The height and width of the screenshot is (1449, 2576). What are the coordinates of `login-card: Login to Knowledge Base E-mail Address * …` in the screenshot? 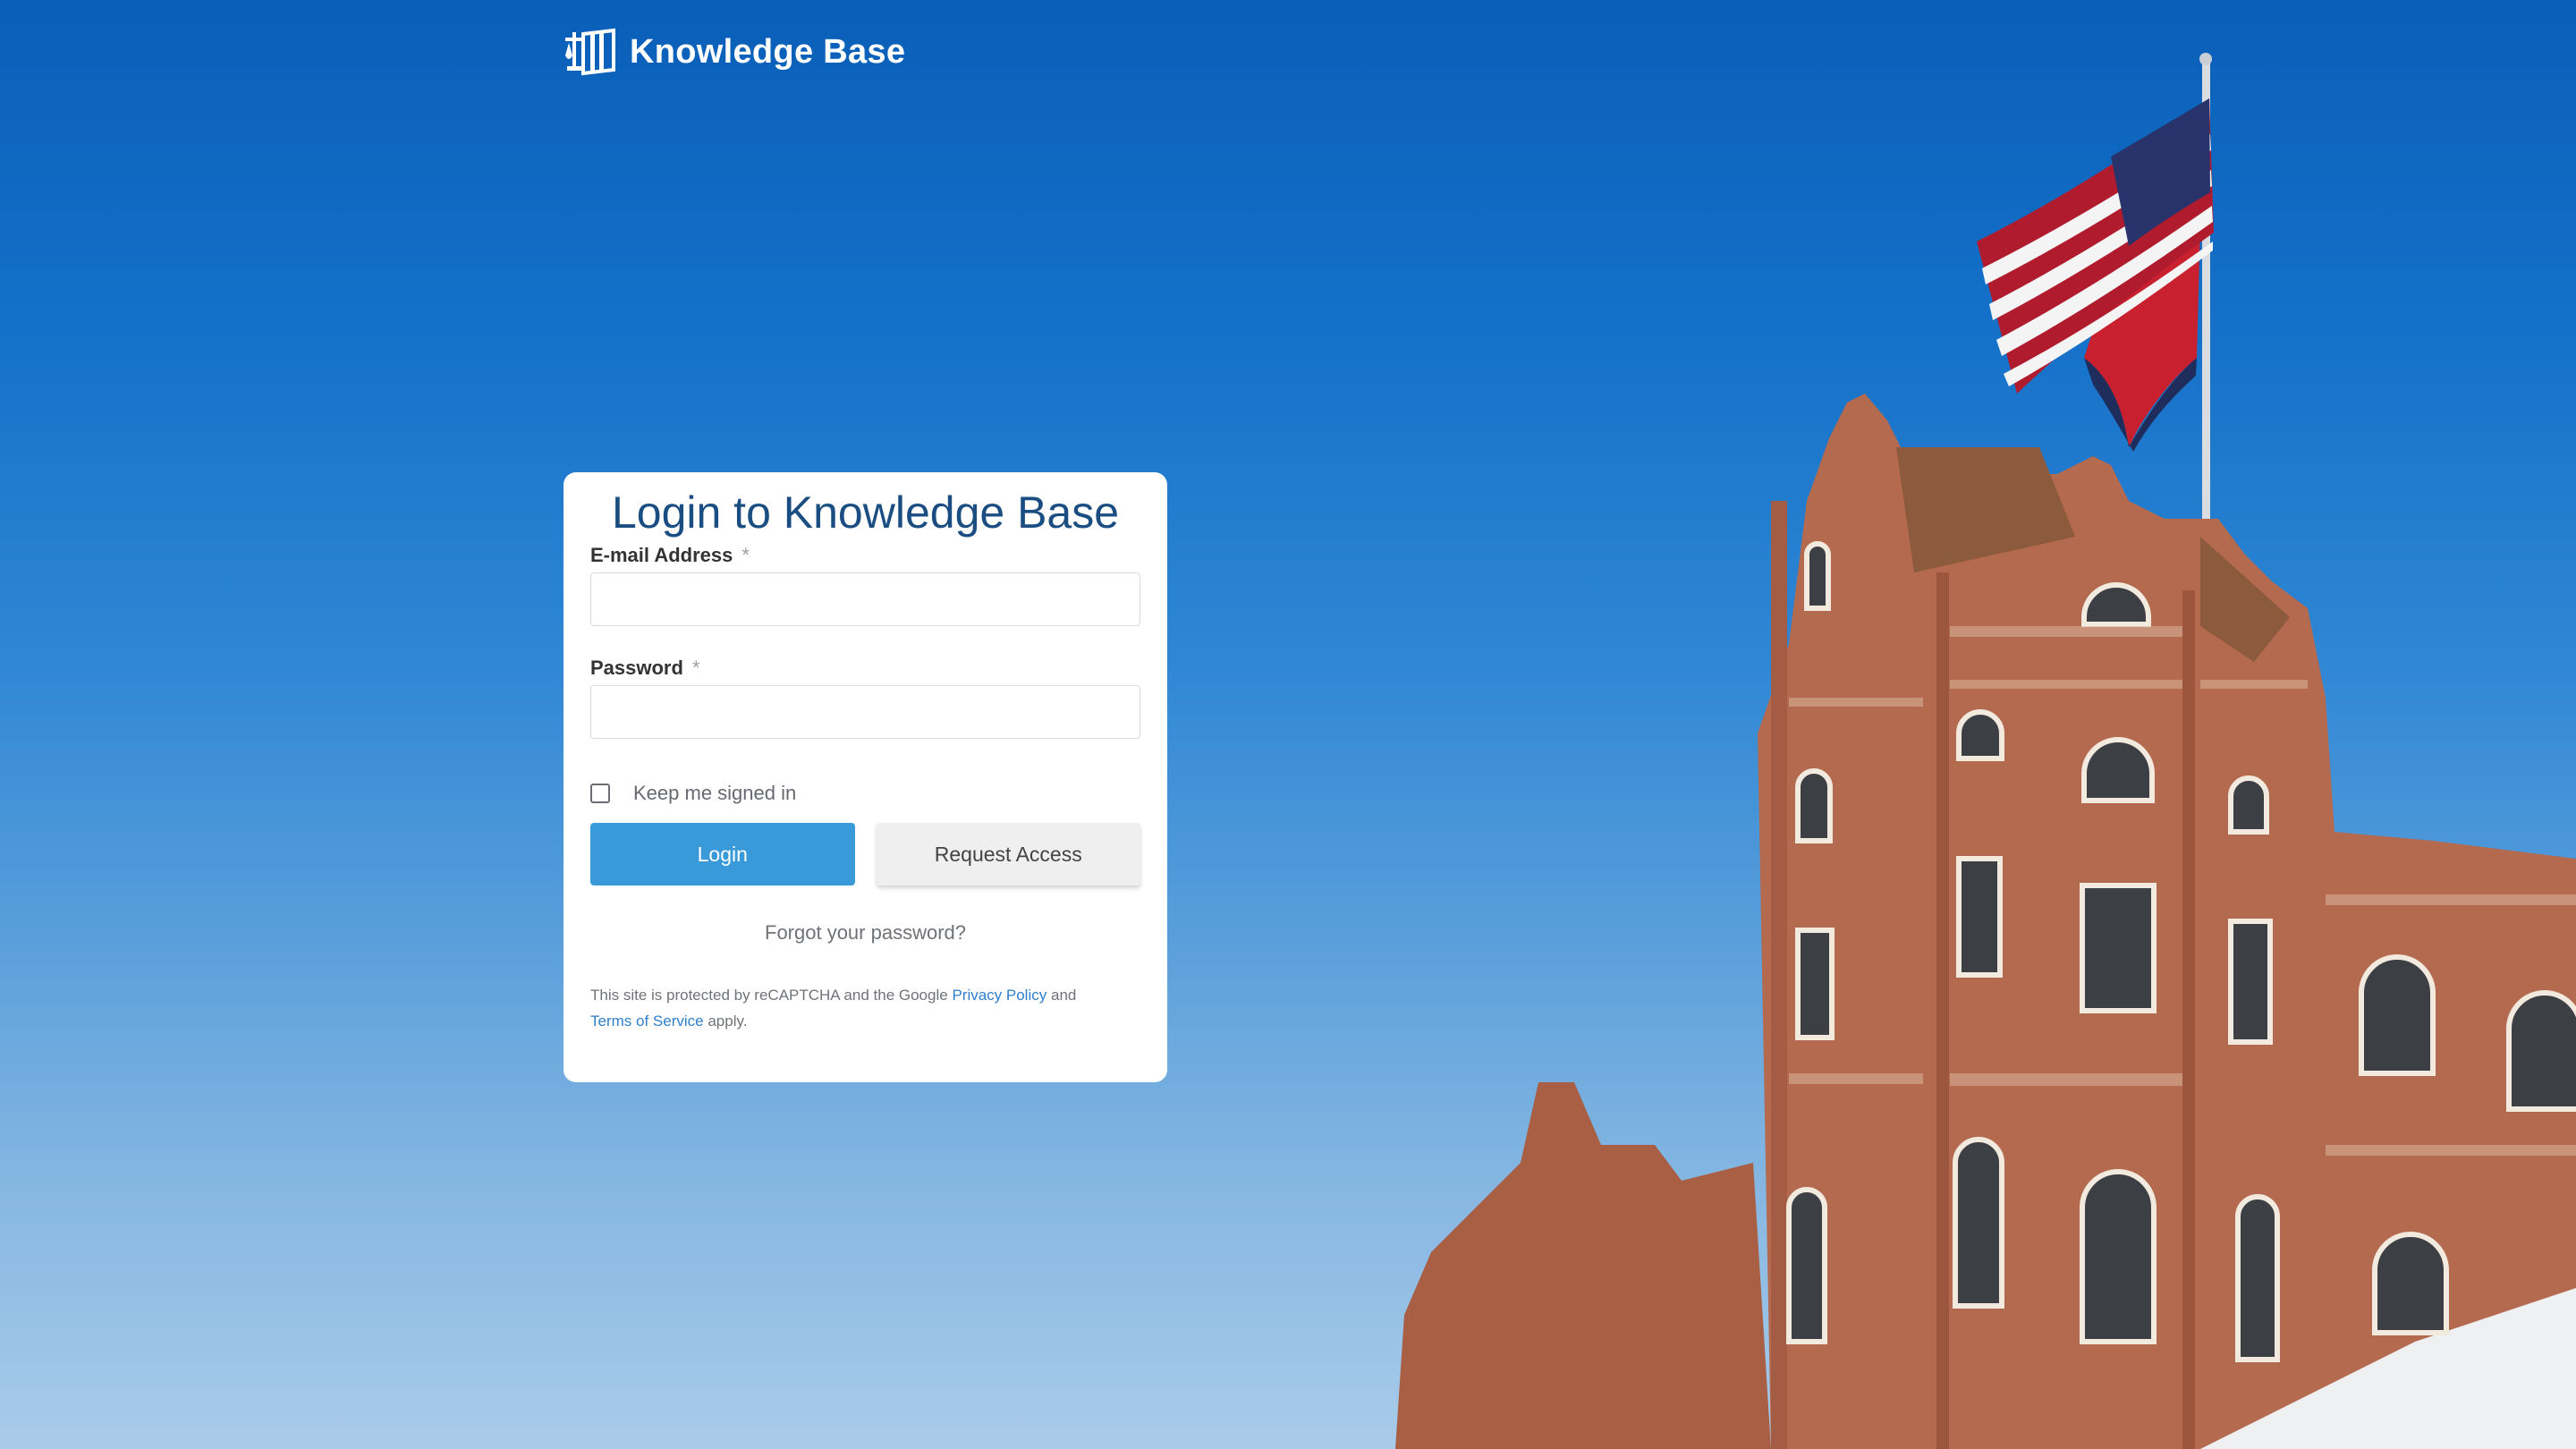 It's located at (865, 777).